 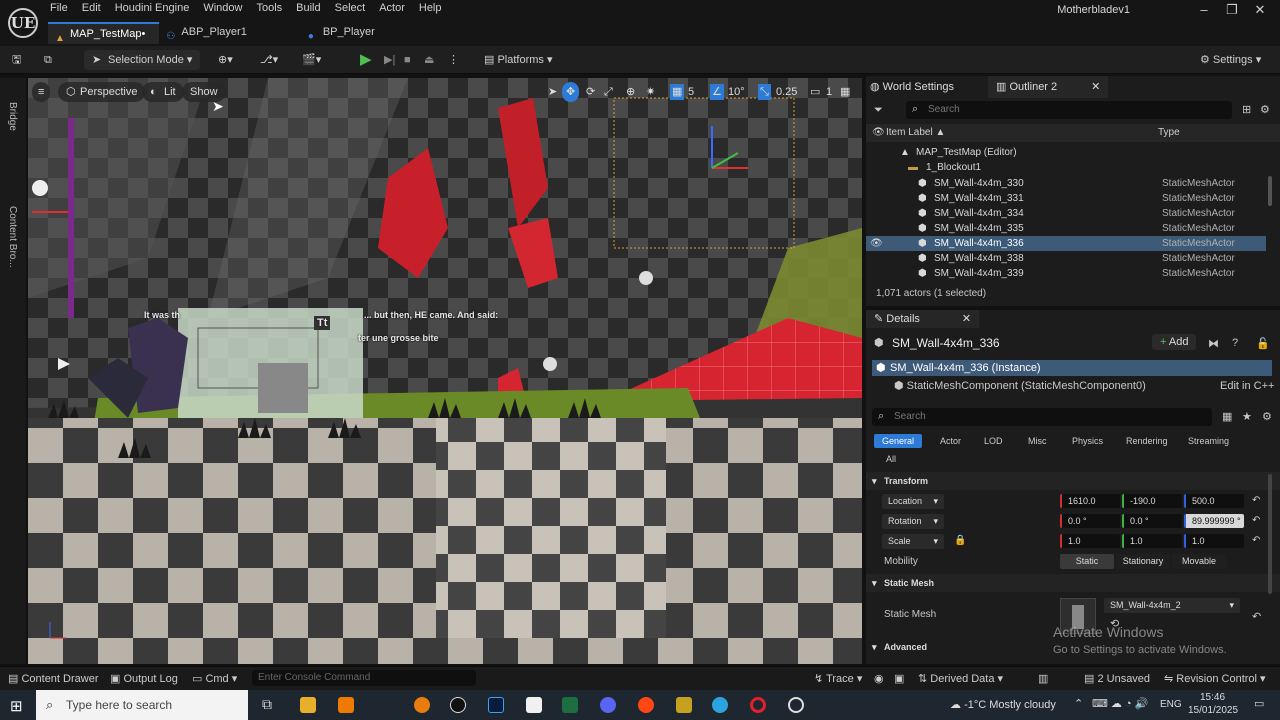 I want to click on maximize-icon: ❐, so click(x=1232, y=10).